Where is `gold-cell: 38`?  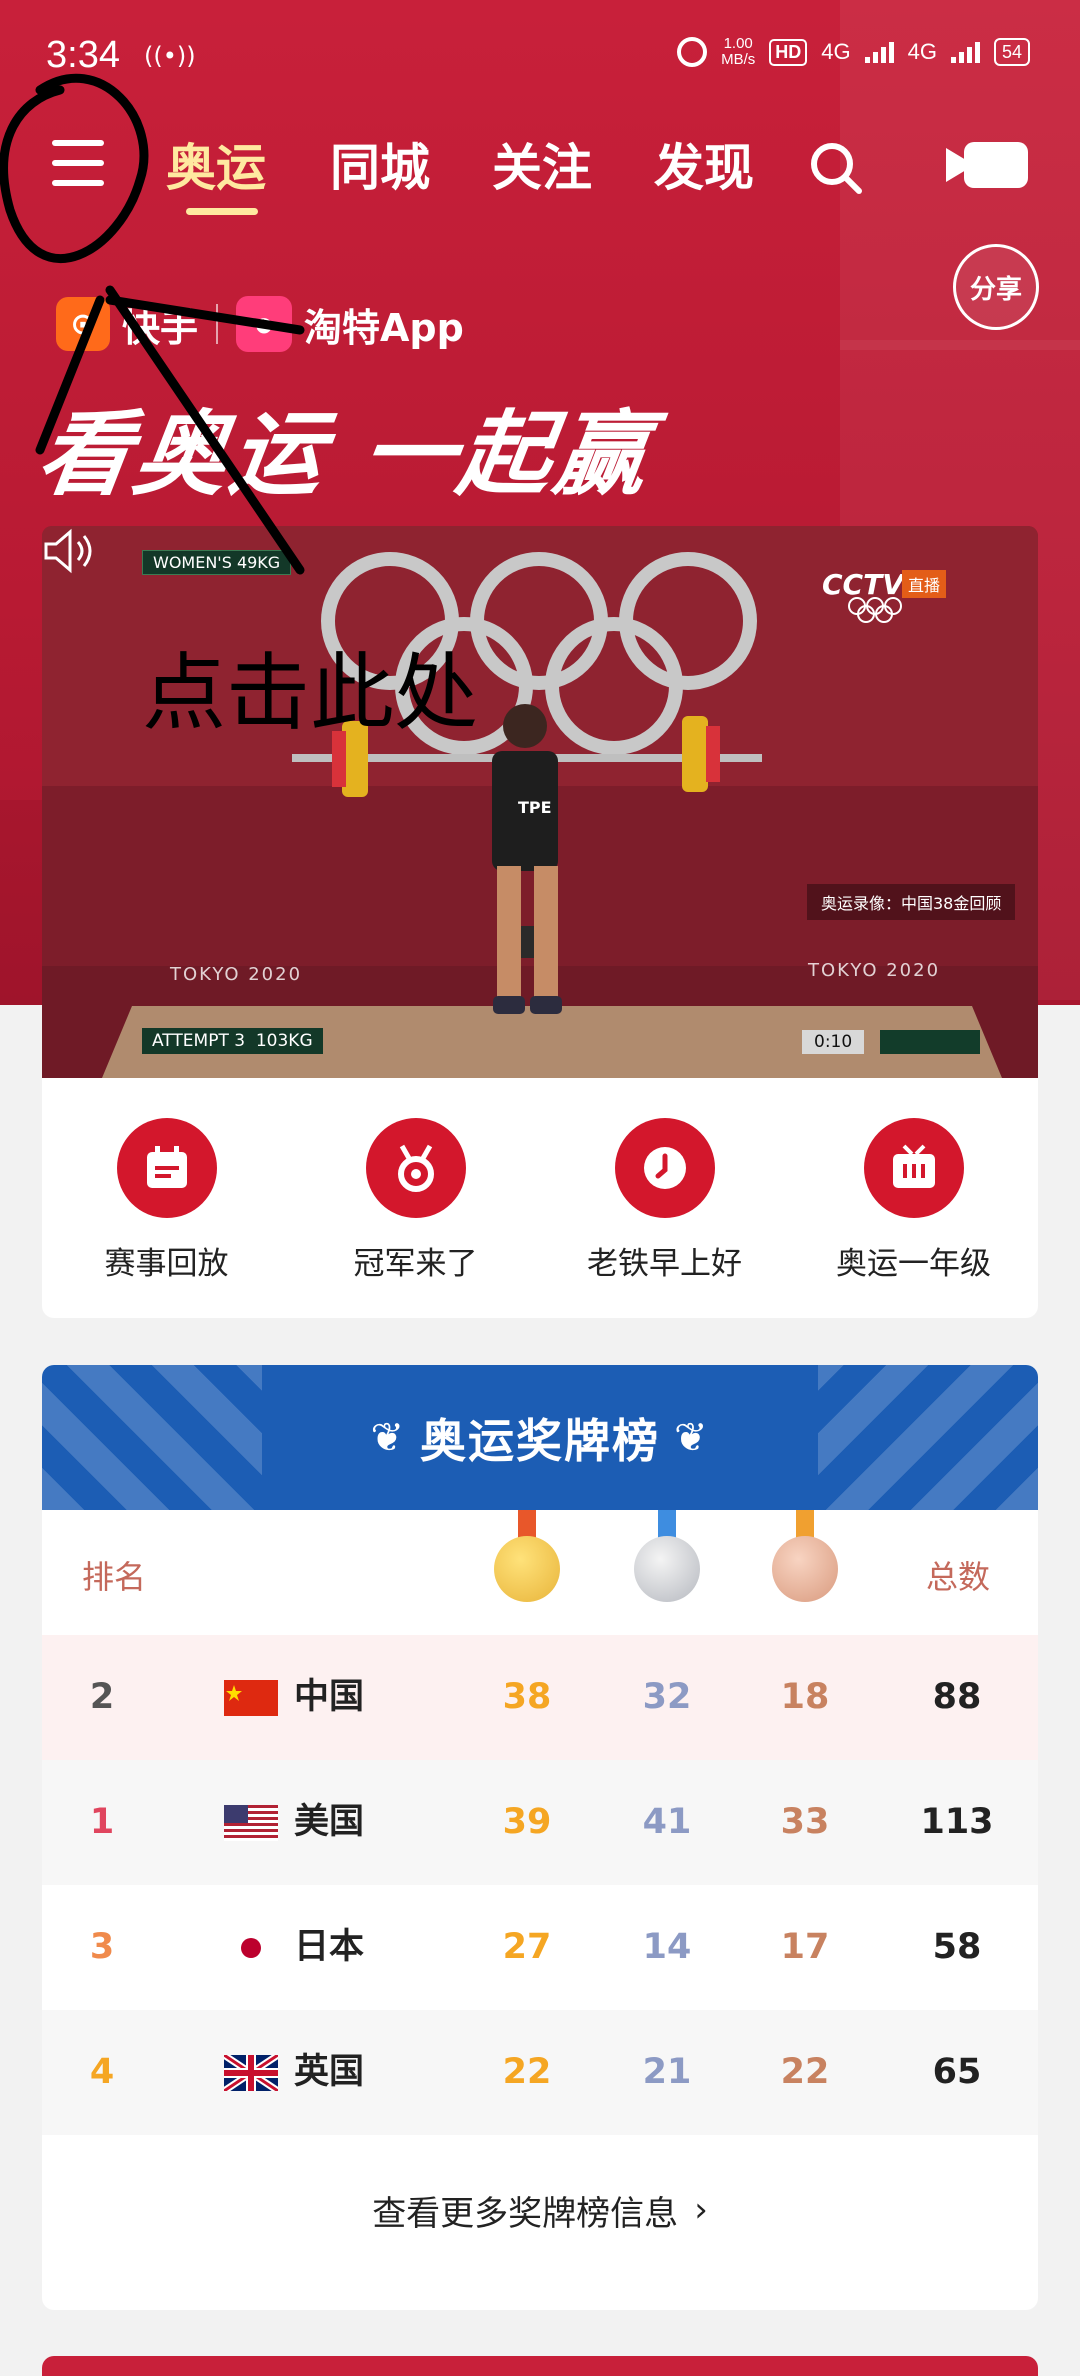 gold-cell: 38 is located at coordinates (527, 1697).